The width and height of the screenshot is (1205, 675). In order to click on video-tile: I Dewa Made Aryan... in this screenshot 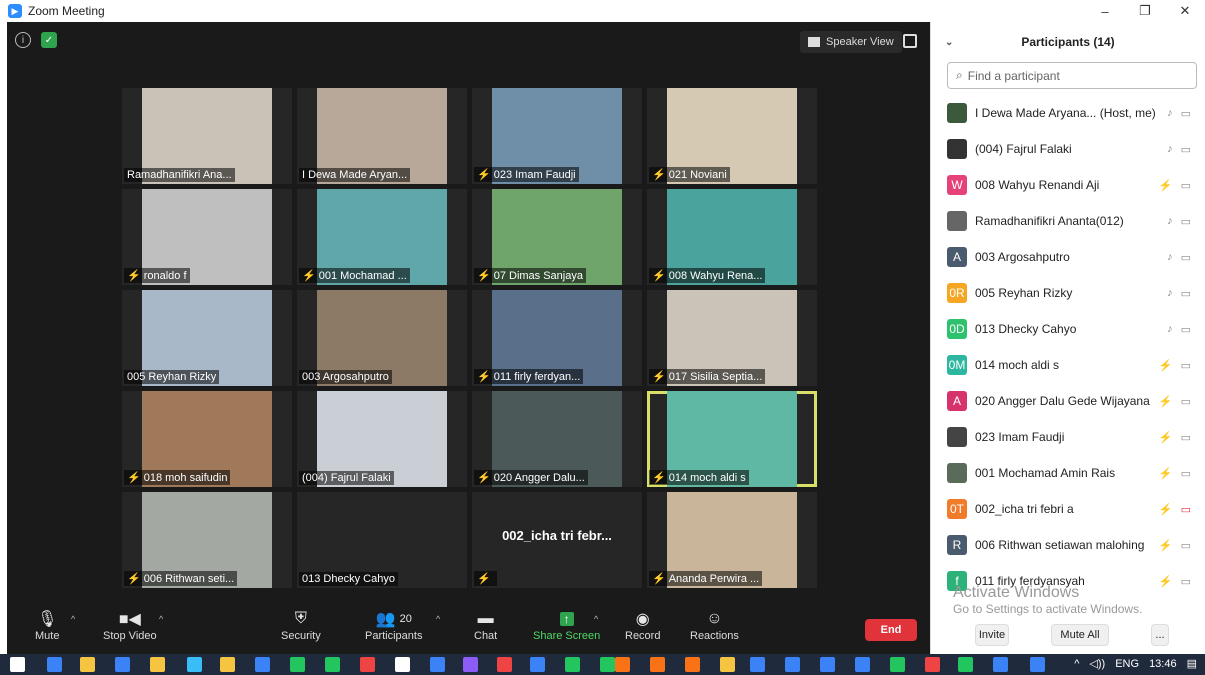, I will do `click(382, 136)`.